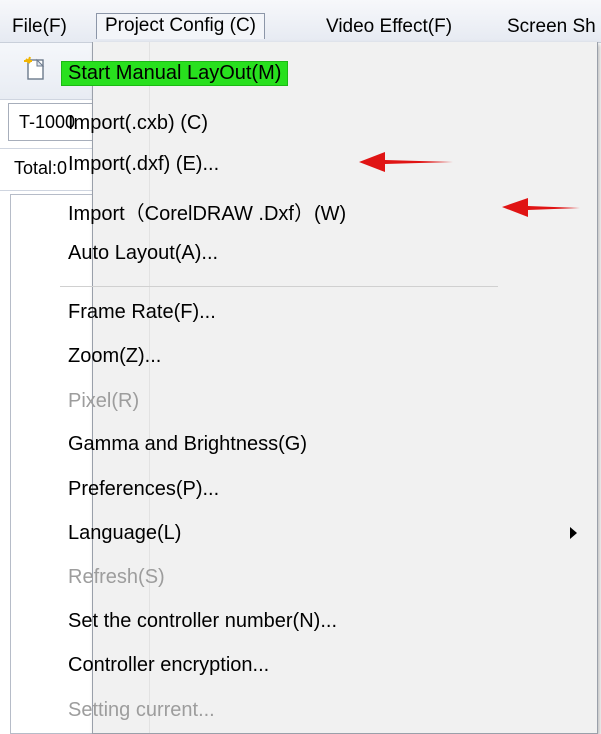 The height and width of the screenshot is (734, 601). What do you see at coordinates (104, 401) in the screenshot?
I see `menu-item-pixel: Pixel(R)` at bounding box center [104, 401].